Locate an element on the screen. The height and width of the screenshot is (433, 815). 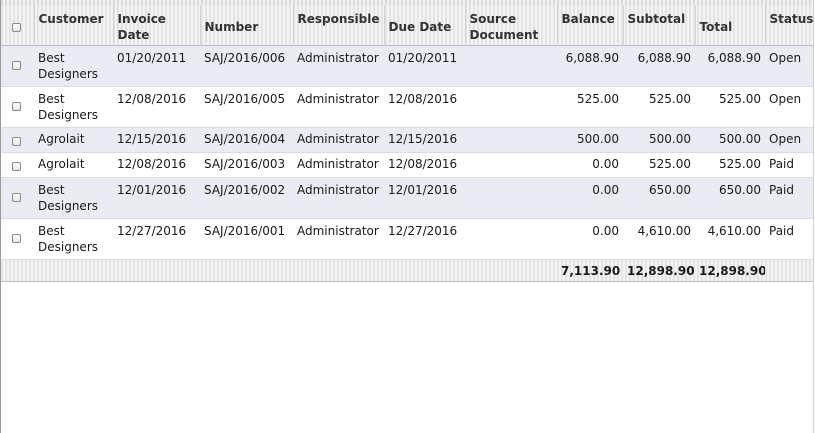
cell-due-date: 01/20/2011 is located at coordinates (423, 57).